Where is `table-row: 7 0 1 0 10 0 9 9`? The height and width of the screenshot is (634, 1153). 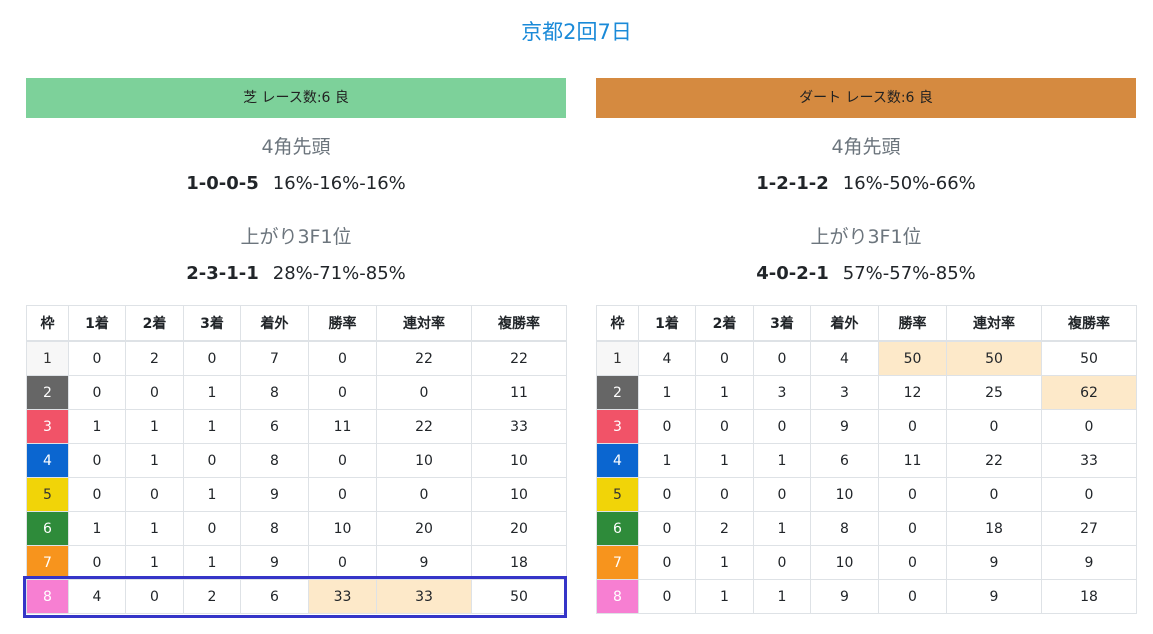
table-row: 7 0 1 0 10 0 9 9 is located at coordinates (866, 562).